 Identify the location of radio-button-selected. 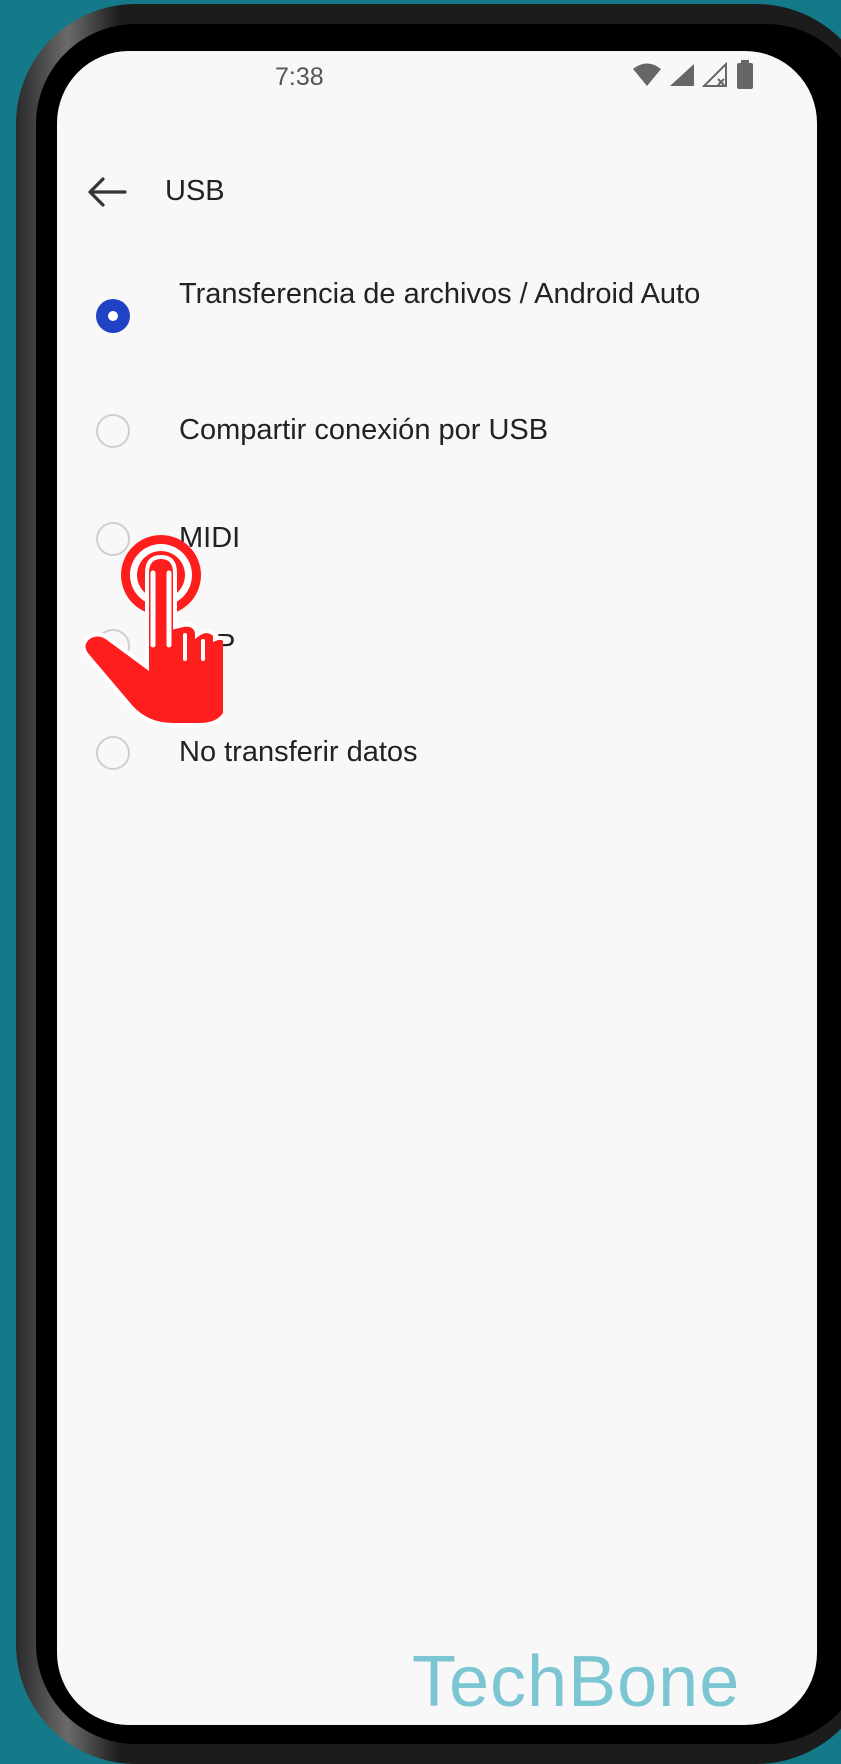
(113, 316).